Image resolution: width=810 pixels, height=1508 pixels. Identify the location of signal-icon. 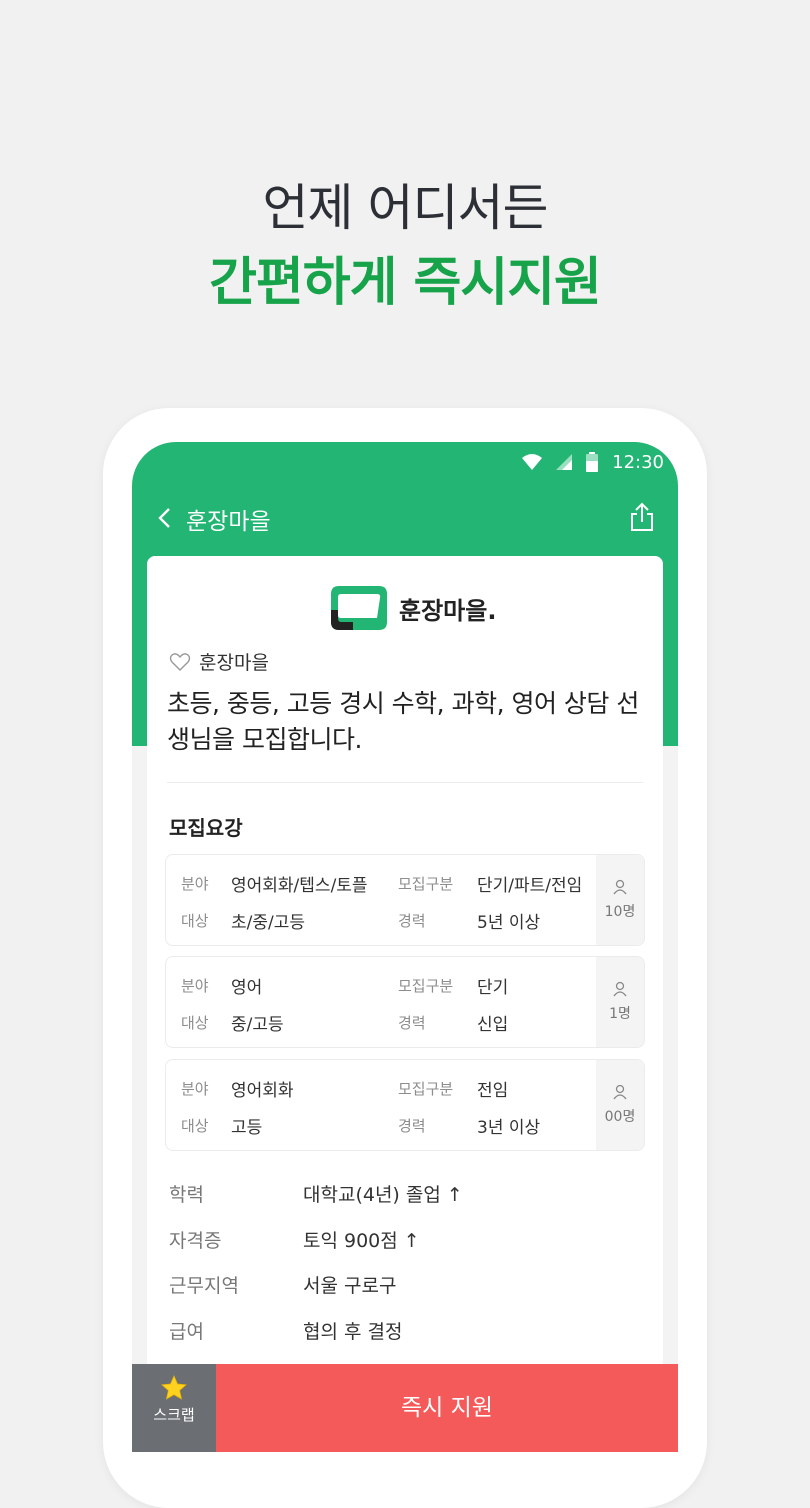
(564, 462).